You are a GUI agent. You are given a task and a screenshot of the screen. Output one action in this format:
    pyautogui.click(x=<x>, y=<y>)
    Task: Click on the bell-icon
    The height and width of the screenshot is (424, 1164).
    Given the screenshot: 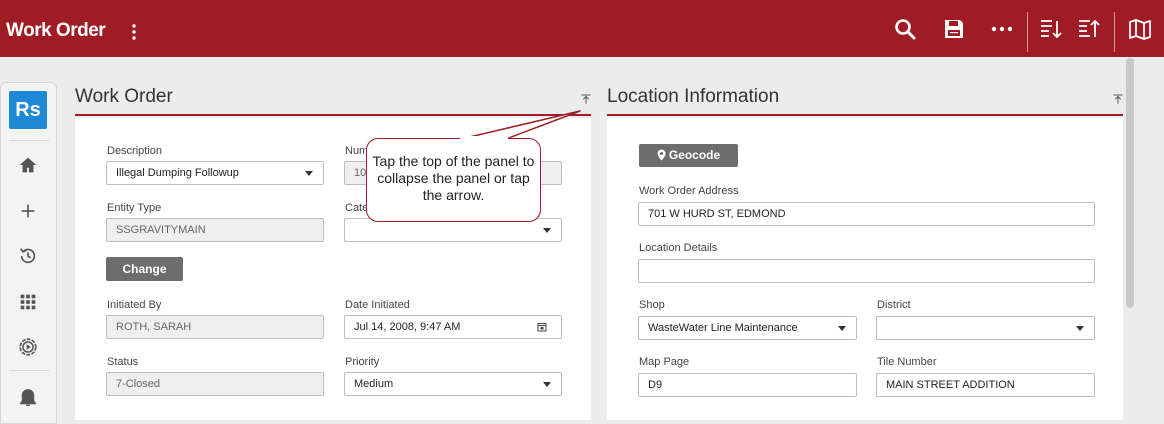 What is the action you would take?
    pyautogui.click(x=28, y=398)
    